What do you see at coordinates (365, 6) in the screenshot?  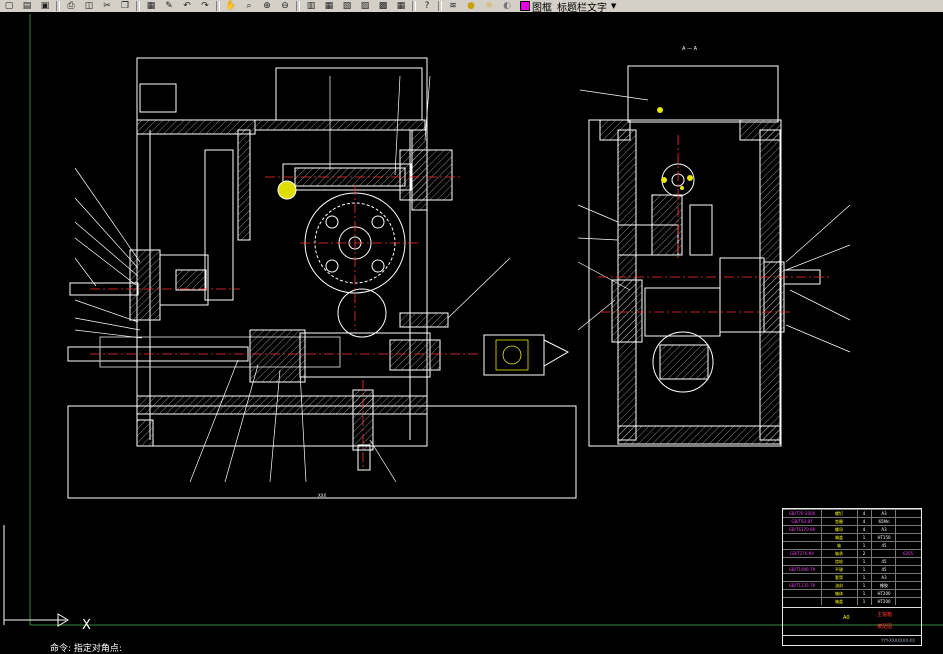 I see `sheet-set-icon: ▨` at bounding box center [365, 6].